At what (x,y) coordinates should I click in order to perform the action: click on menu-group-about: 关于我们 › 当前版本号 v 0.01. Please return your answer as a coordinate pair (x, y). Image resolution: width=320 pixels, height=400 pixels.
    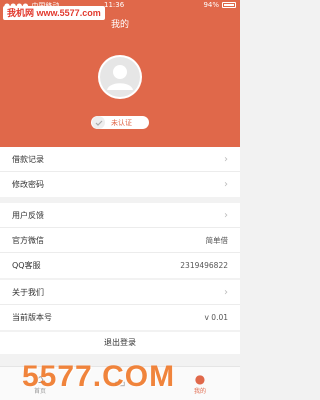
    Looking at the image, I should click on (120, 305).